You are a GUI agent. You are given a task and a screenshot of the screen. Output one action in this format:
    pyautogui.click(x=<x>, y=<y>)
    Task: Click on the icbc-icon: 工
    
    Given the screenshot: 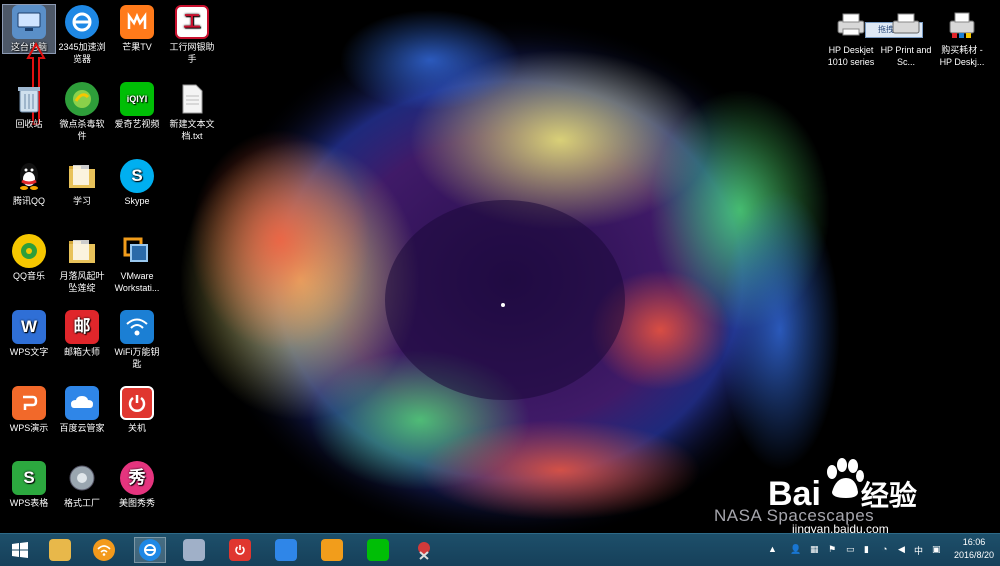 What is the action you would take?
    pyautogui.click(x=192, y=22)
    